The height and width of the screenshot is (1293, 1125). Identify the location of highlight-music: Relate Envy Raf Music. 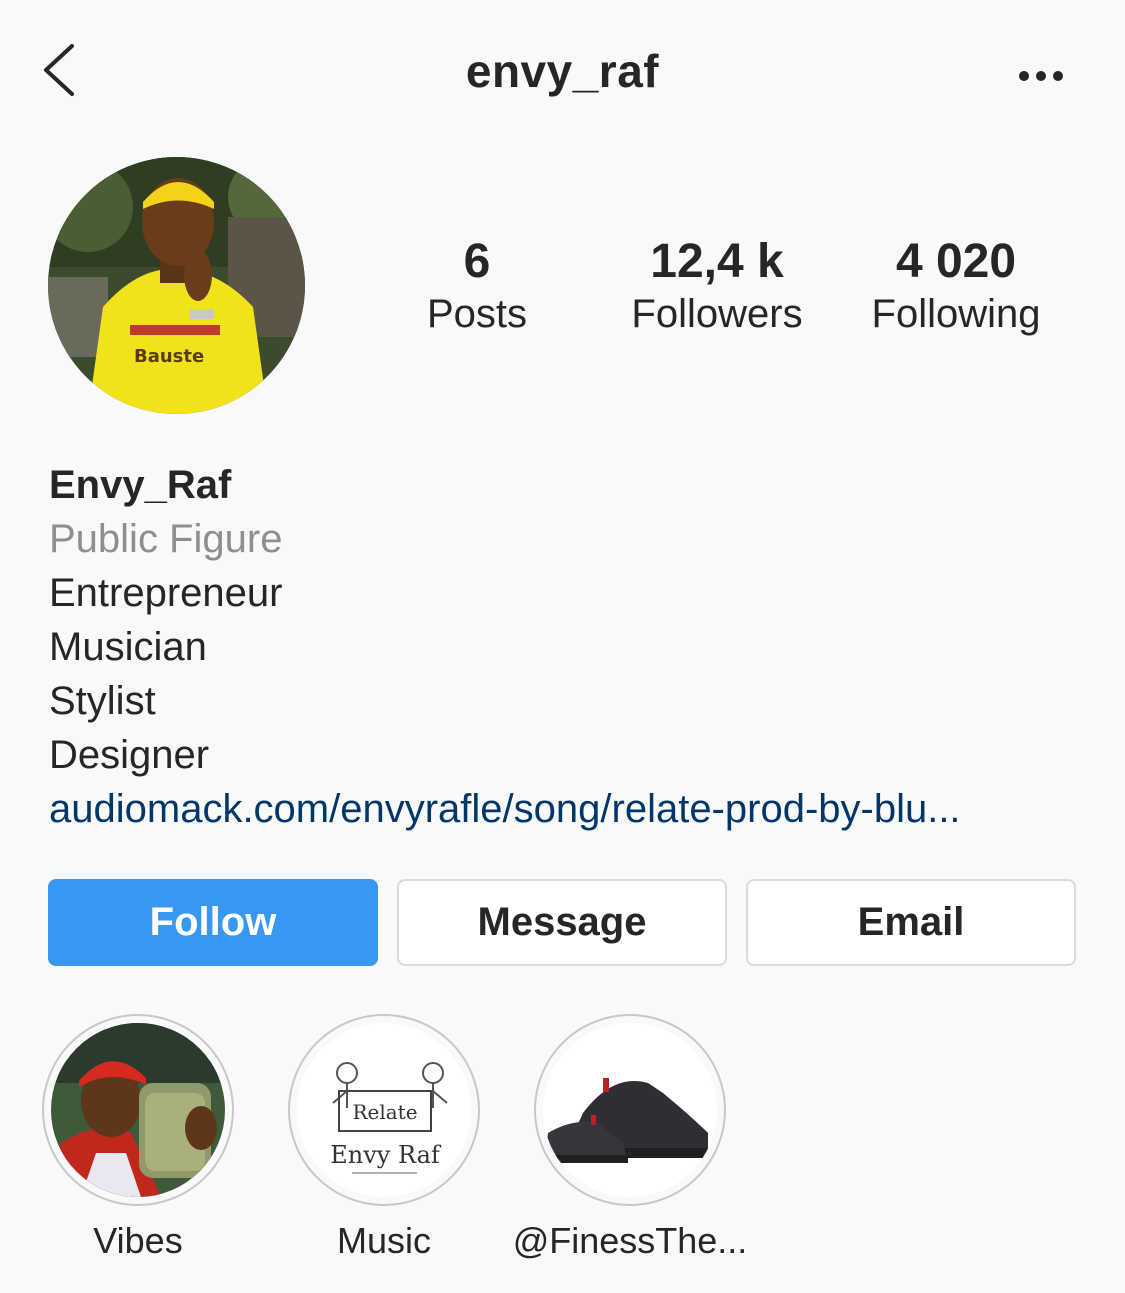
(384, 1138).